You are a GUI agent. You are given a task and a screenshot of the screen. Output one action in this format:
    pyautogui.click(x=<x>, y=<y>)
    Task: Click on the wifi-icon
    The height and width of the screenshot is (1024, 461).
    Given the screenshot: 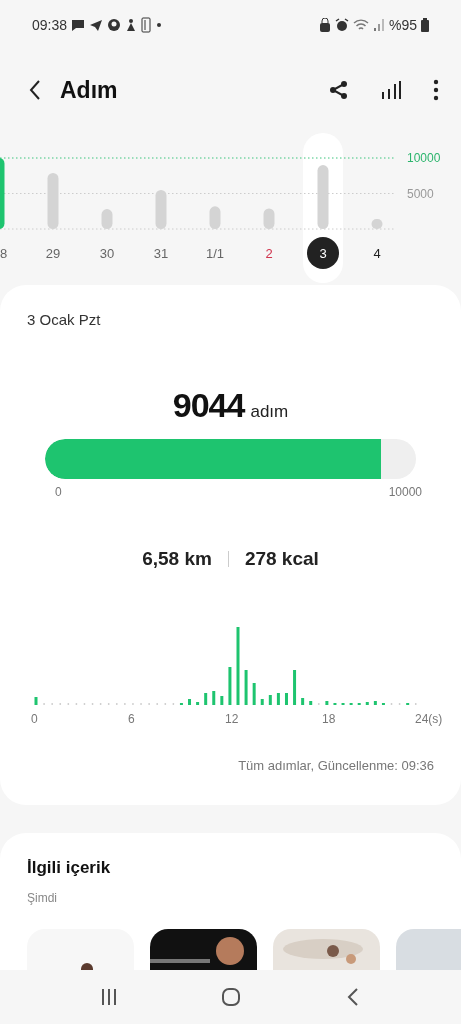 What is the action you would take?
    pyautogui.click(x=360, y=25)
    